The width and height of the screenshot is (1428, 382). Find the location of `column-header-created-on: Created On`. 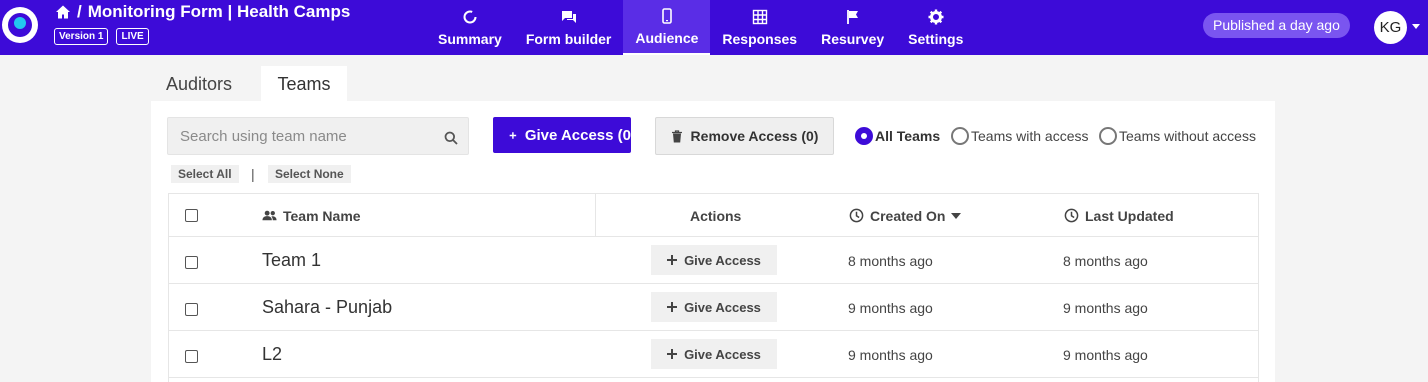

column-header-created-on: Created On is located at coordinates (905, 215).